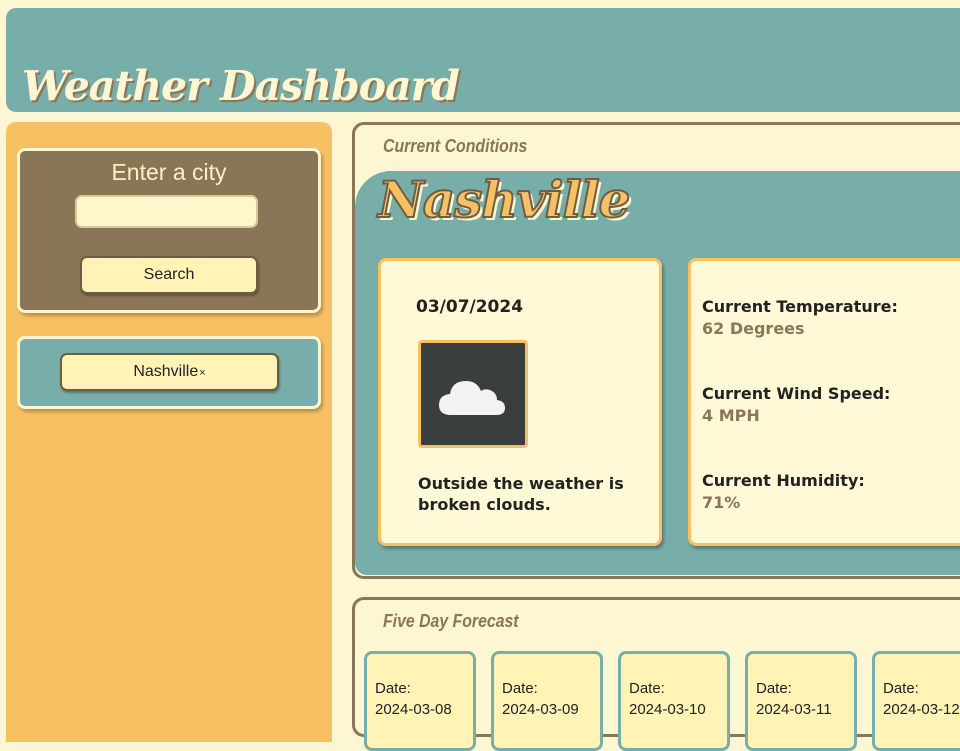 The image size is (960, 751). I want to click on forecast-card: Date: 2024-03-11, so click(801, 701).